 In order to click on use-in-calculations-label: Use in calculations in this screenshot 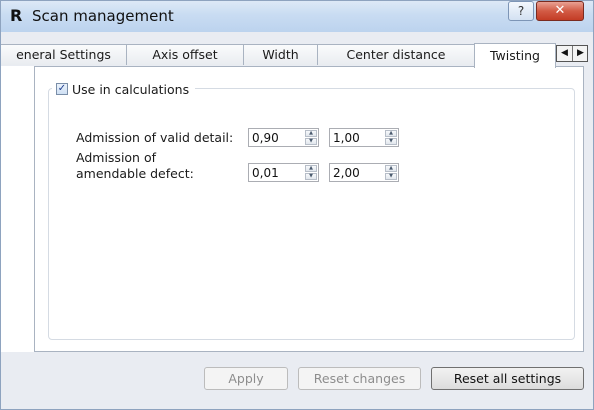, I will do `click(130, 89)`.